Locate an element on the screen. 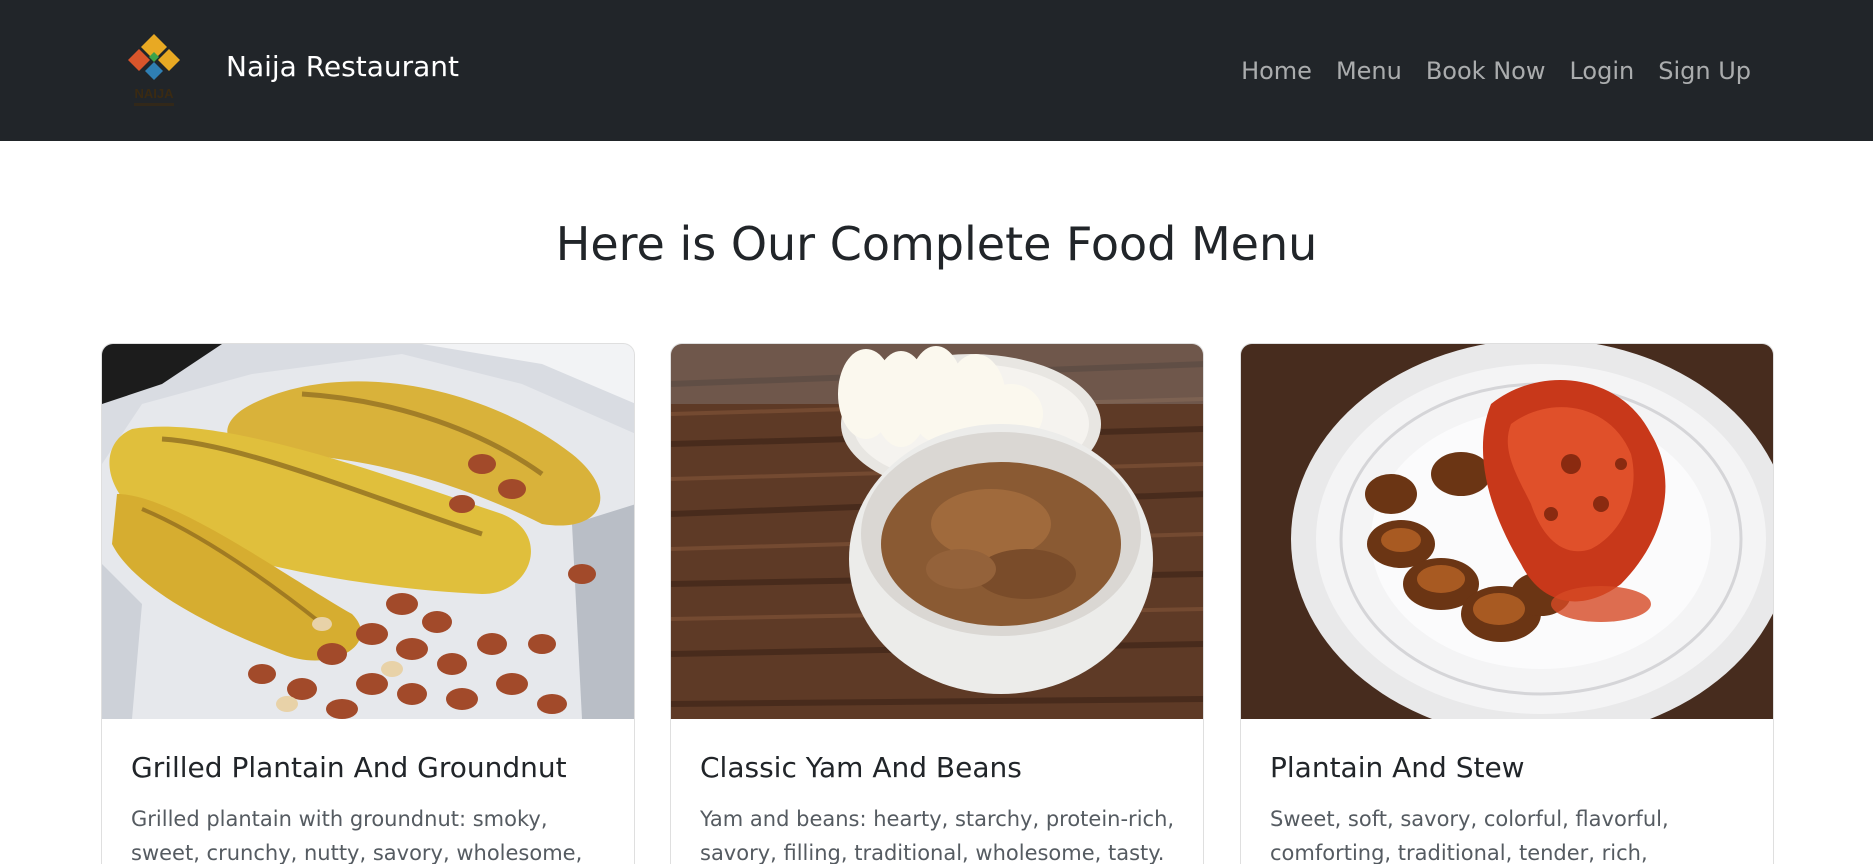 Image resolution: width=1873 pixels, height=864 pixels. nav-link-login: Login is located at coordinates (1601, 71).